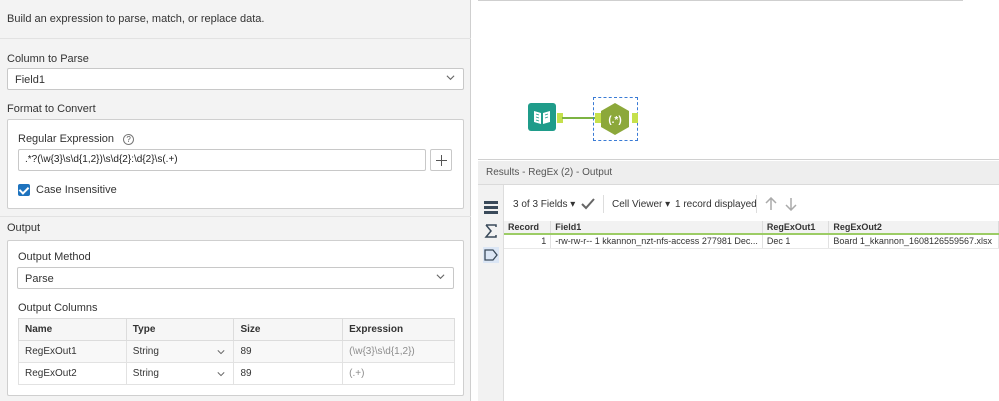  I want to click on input-book-icon, so click(542, 117).